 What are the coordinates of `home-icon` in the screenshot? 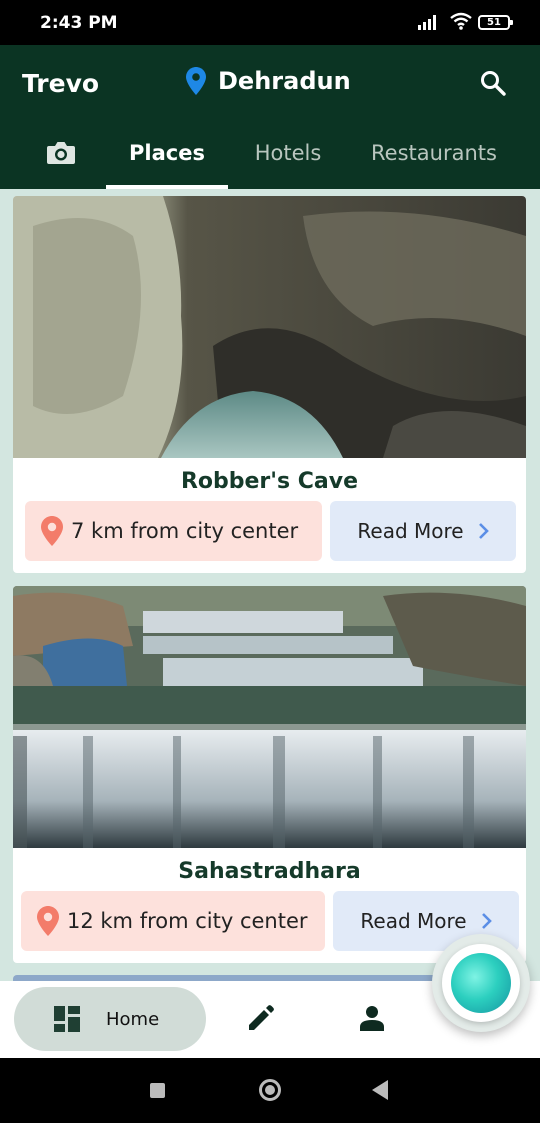 It's located at (270, 1090).